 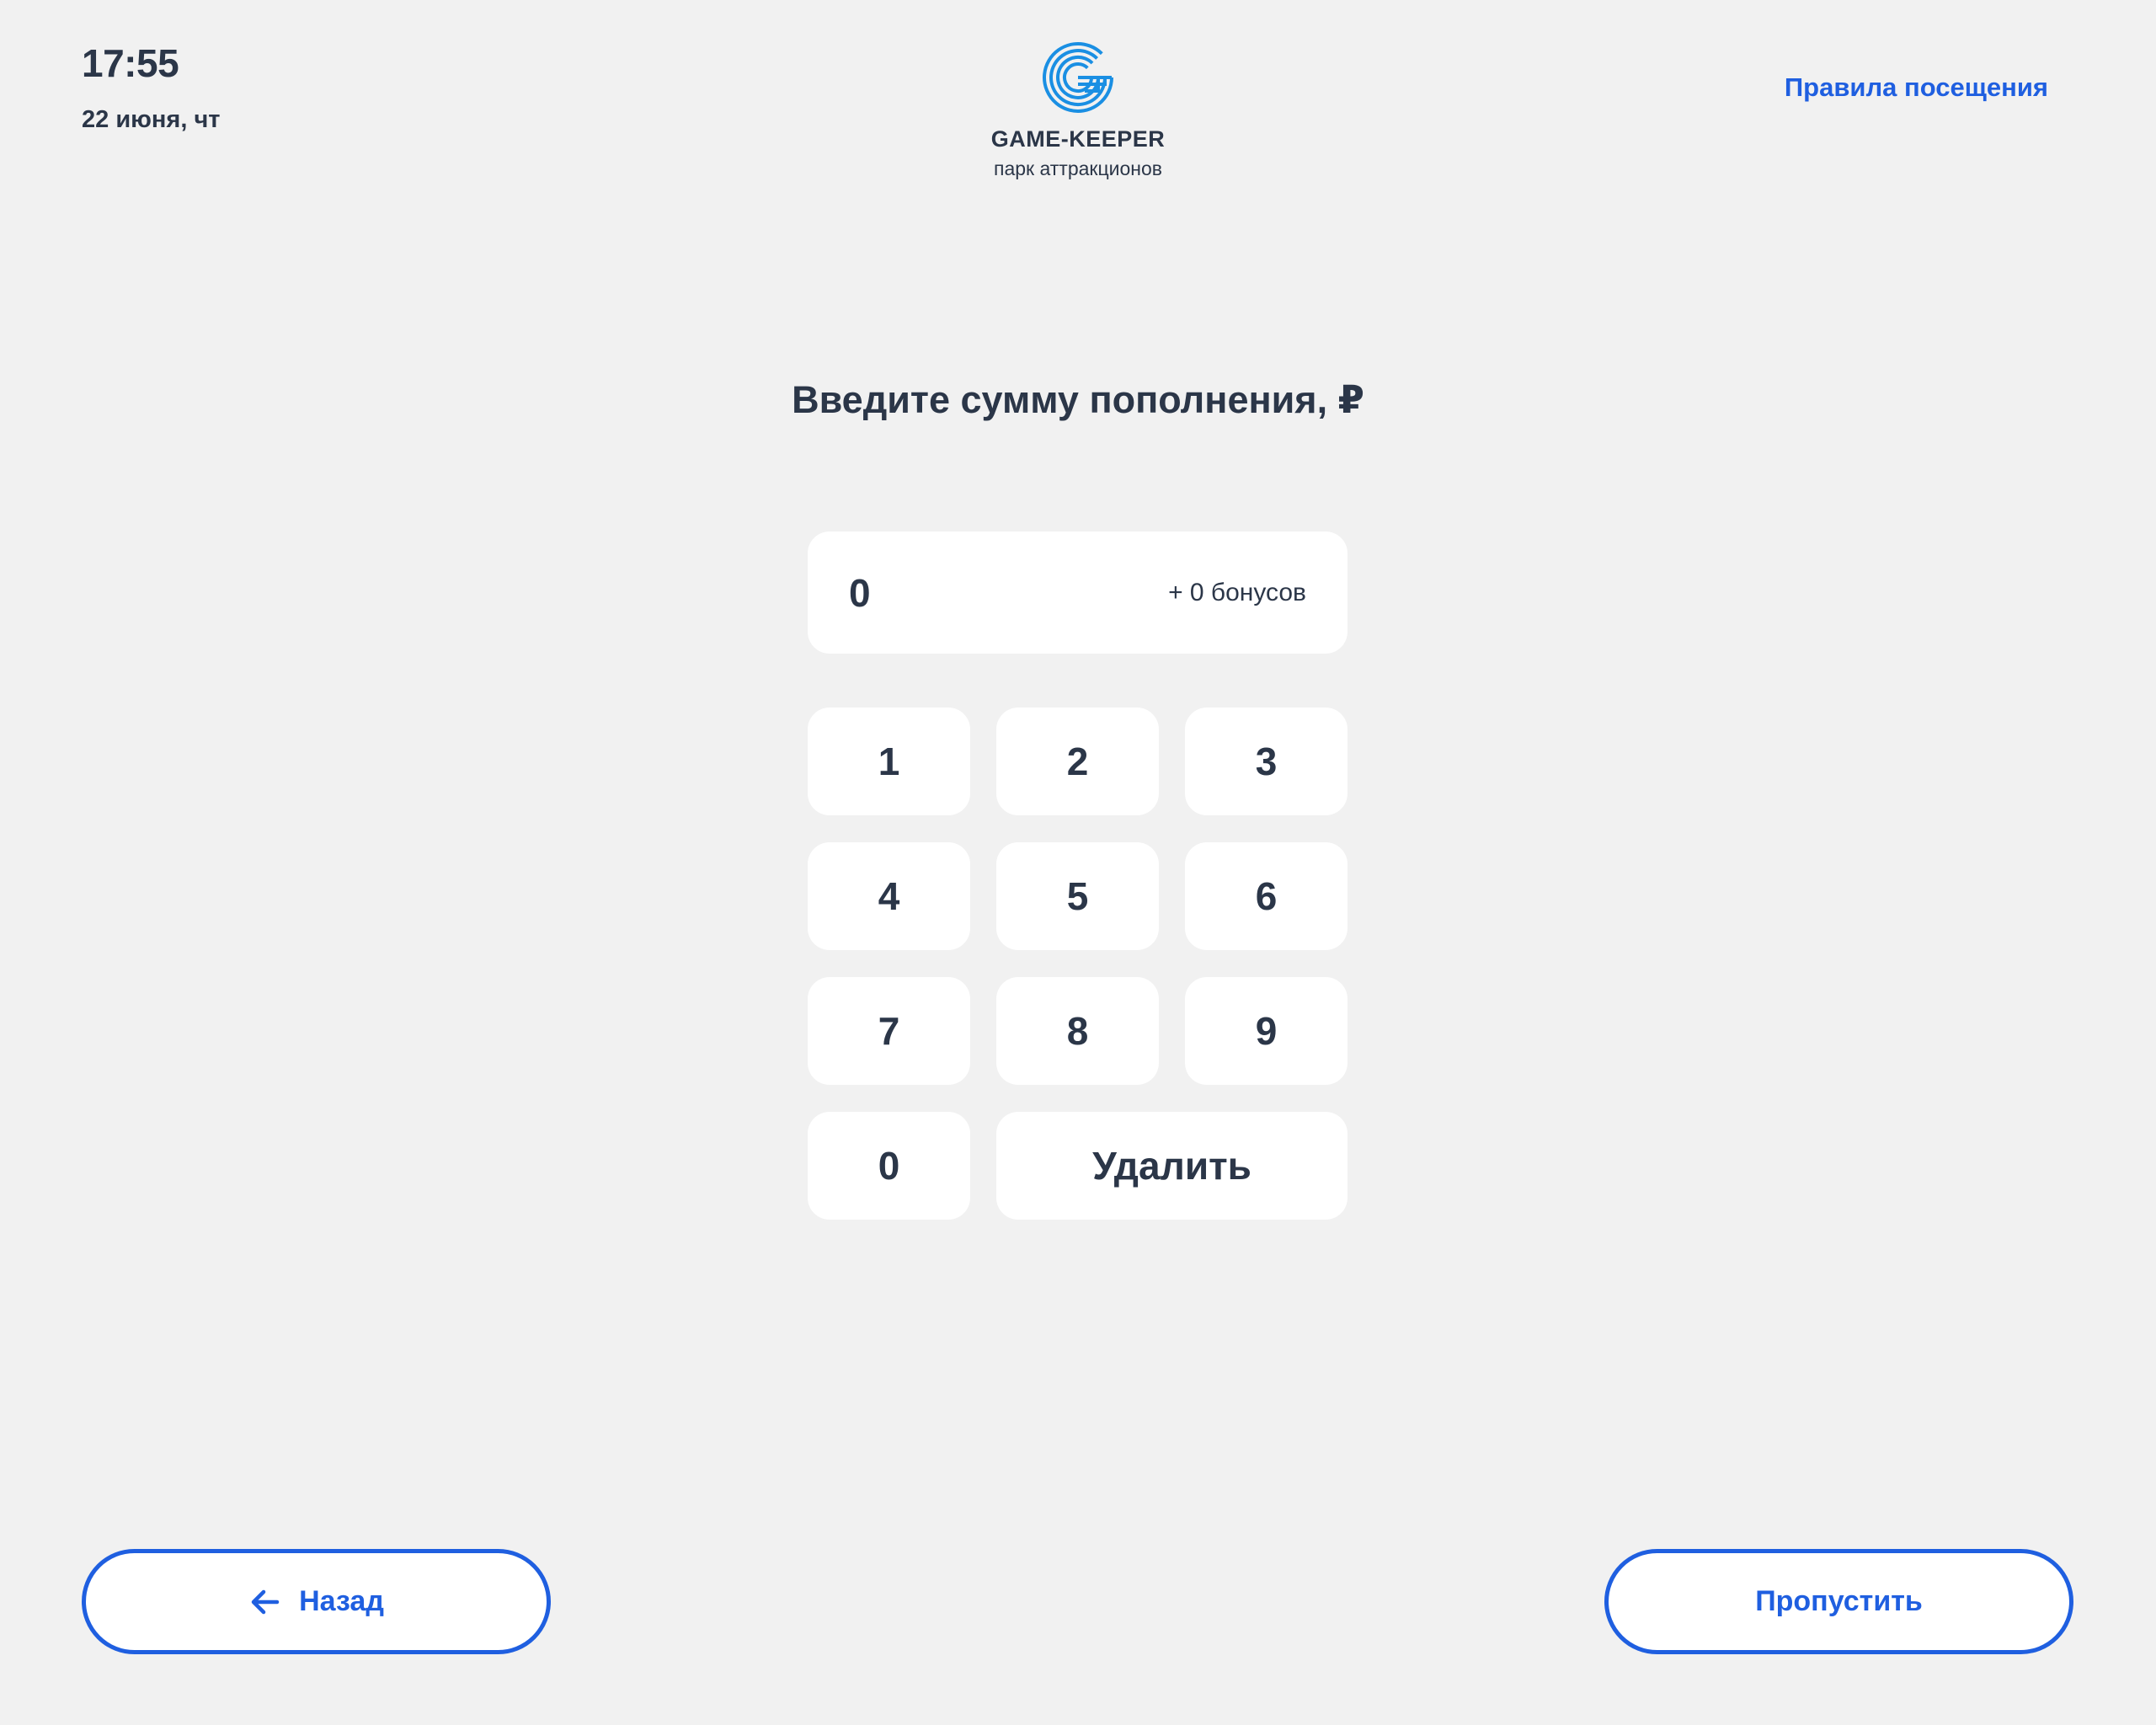 I want to click on clock-date: 22 июня, чт, so click(x=151, y=119).